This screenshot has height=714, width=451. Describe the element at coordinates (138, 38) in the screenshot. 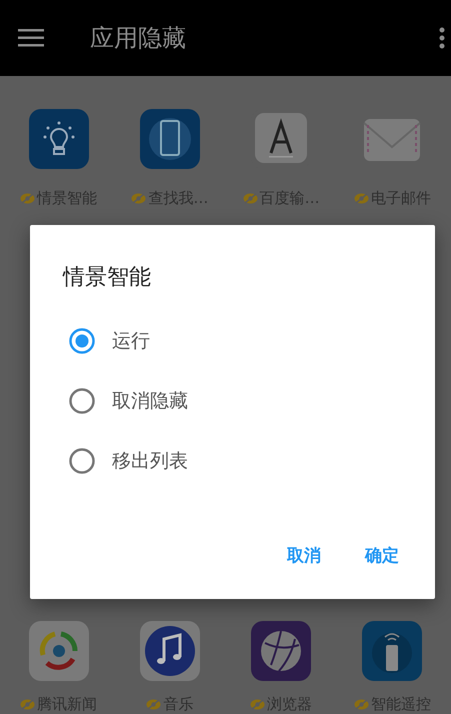

I see `screen-title: 应用隐藏` at that location.